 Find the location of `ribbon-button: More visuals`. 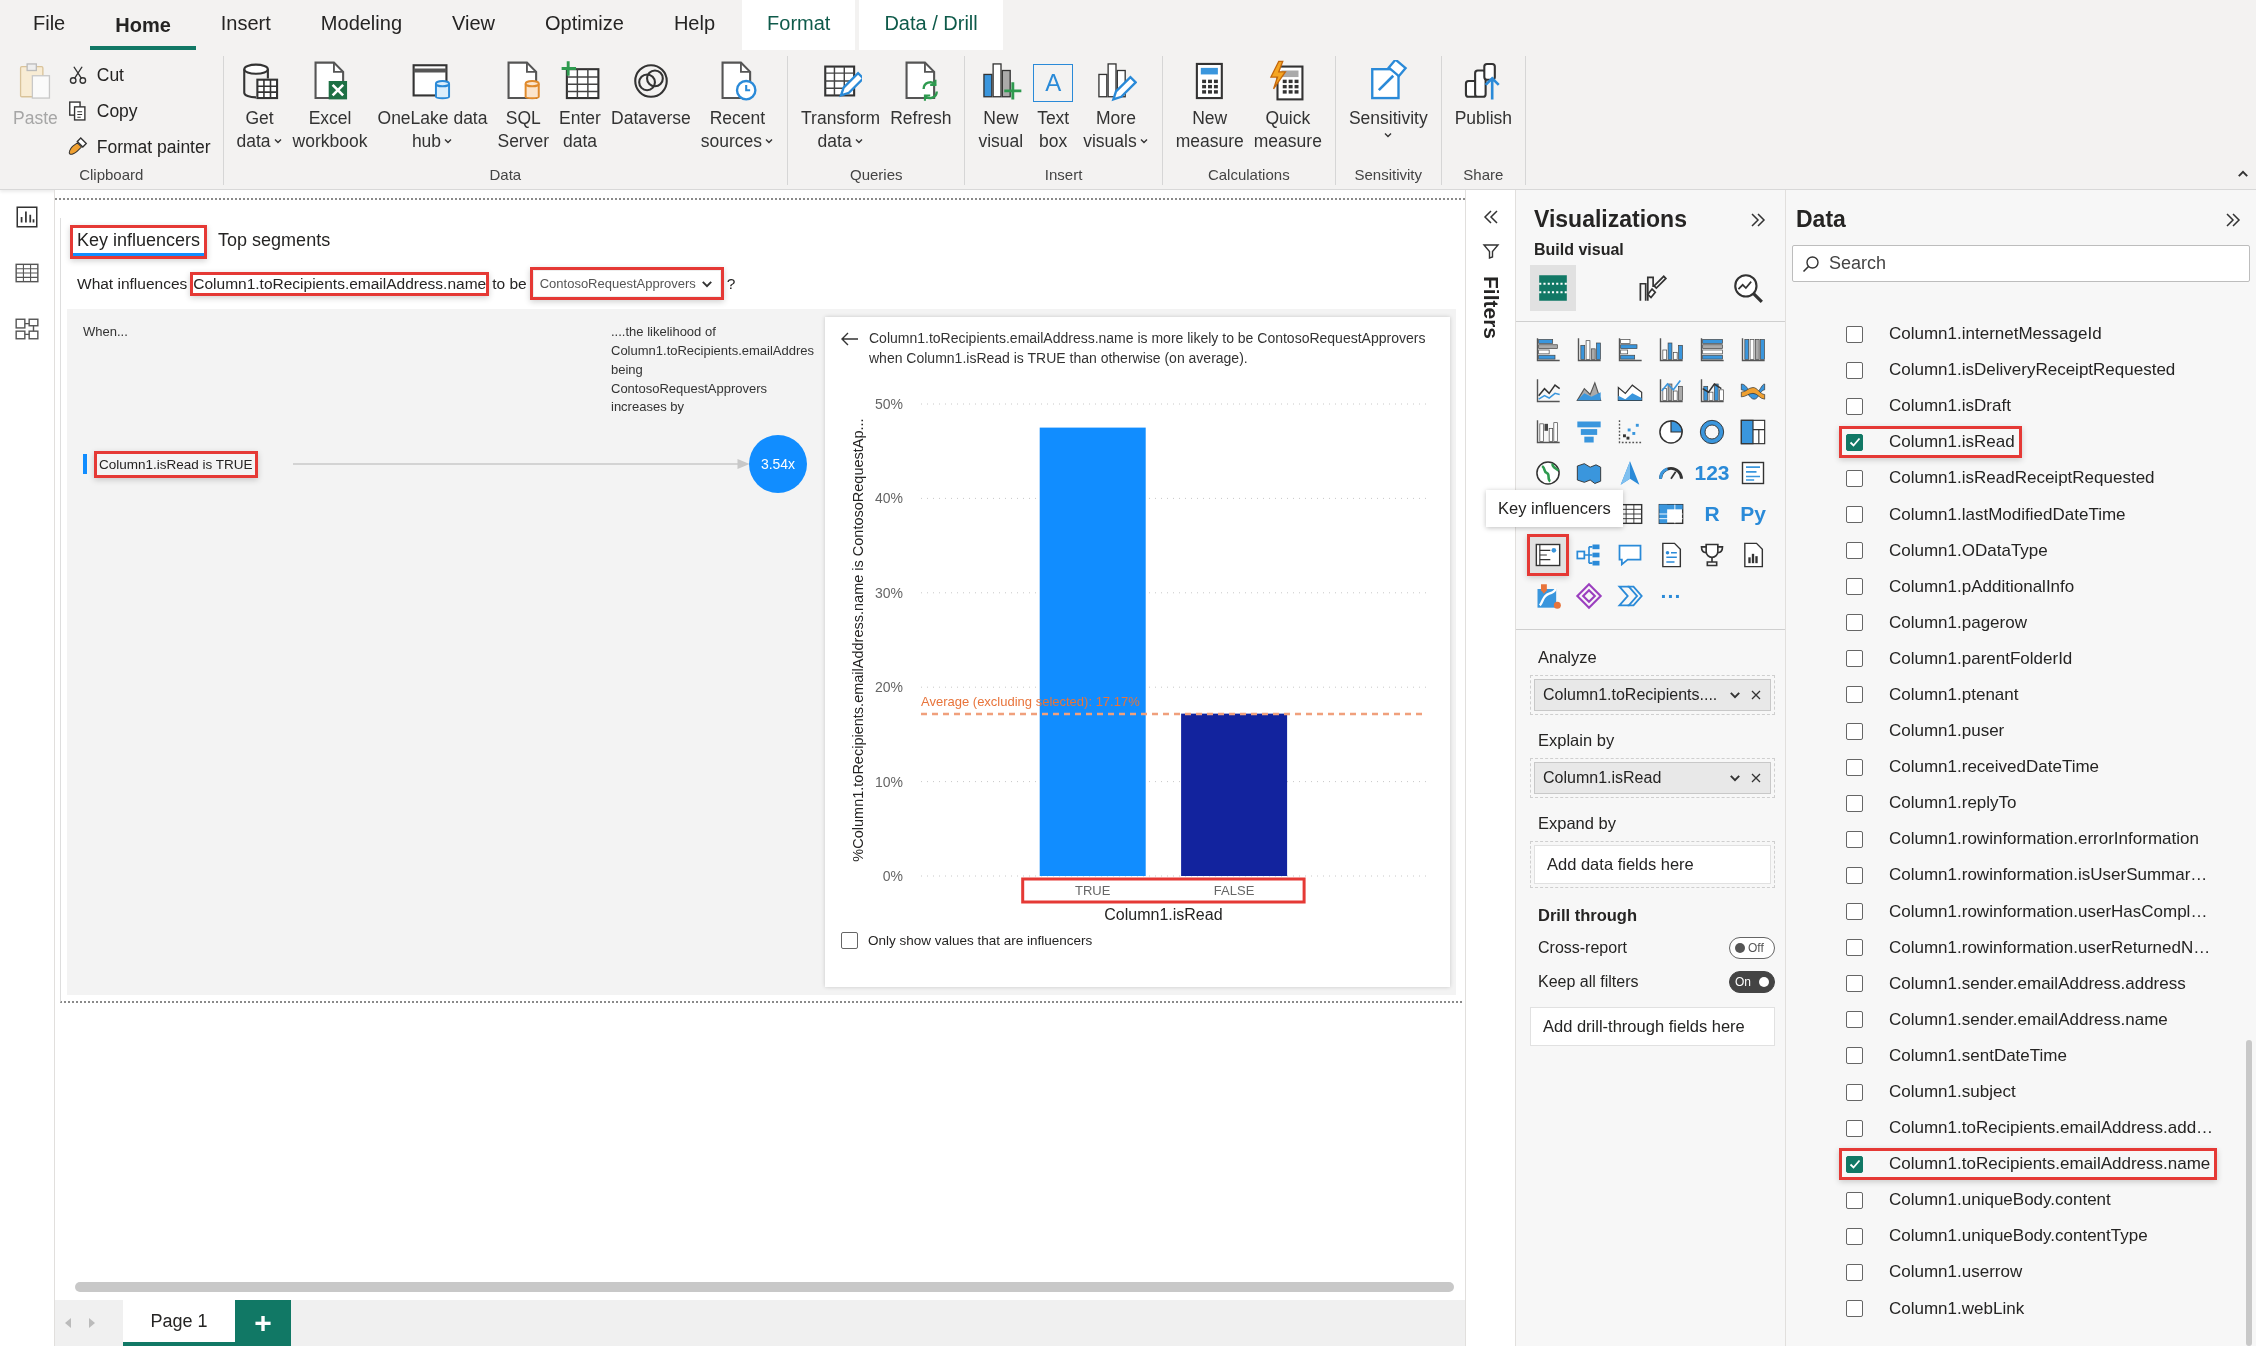

ribbon-button: More visuals is located at coordinates (1116, 106).